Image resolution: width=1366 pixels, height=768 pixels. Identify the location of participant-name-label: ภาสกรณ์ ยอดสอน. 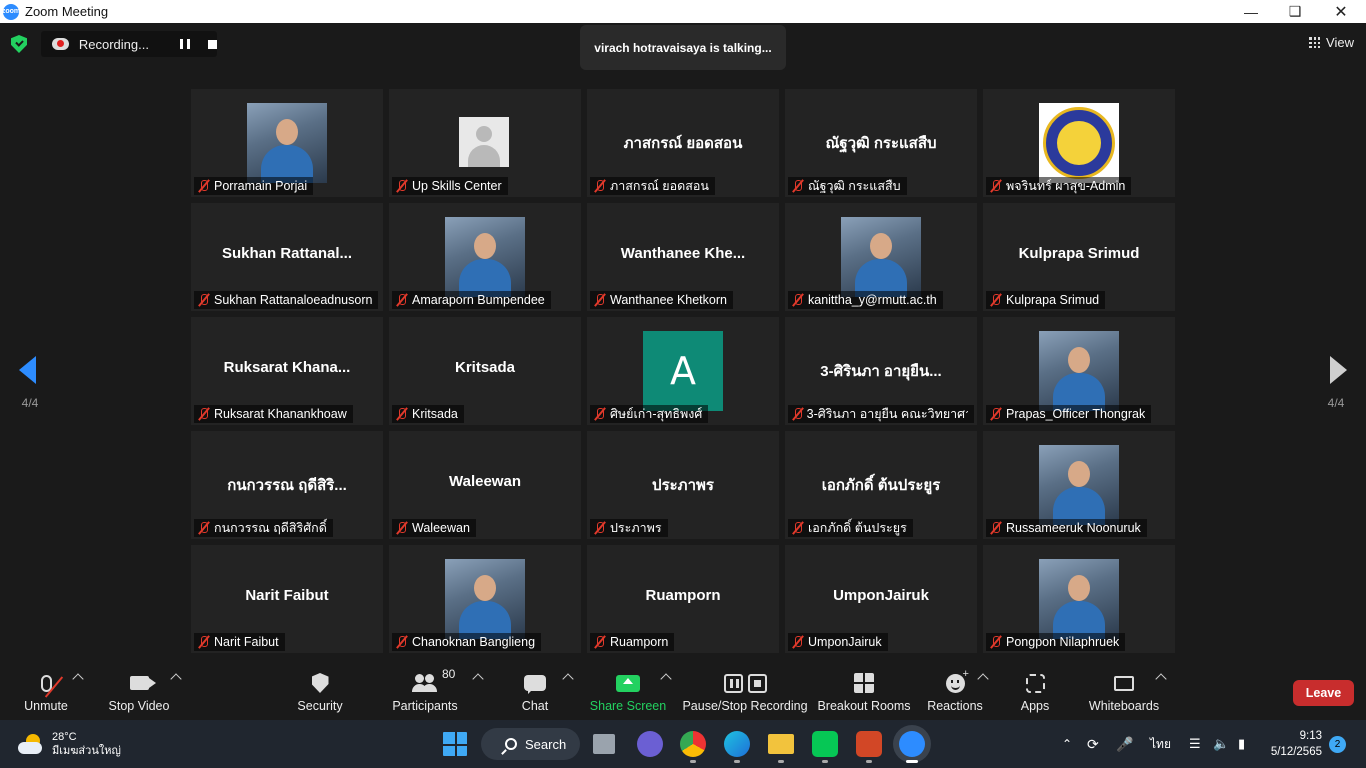
(652, 186).